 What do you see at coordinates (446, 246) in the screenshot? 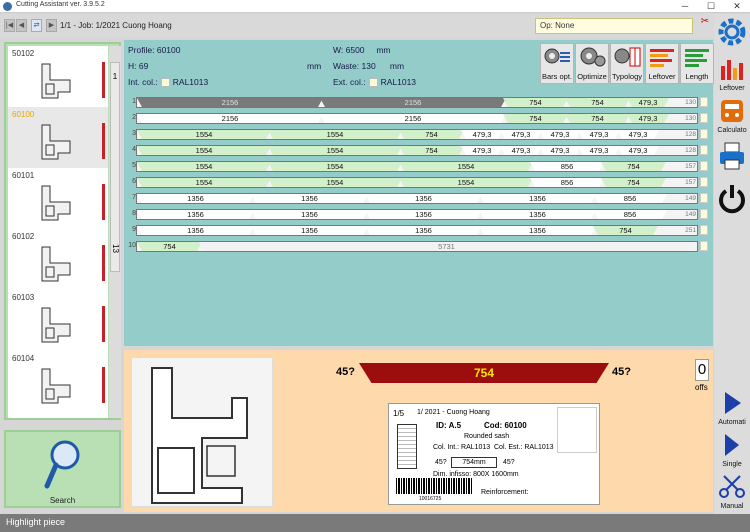
I see `cut-segment: 5731` at bounding box center [446, 246].